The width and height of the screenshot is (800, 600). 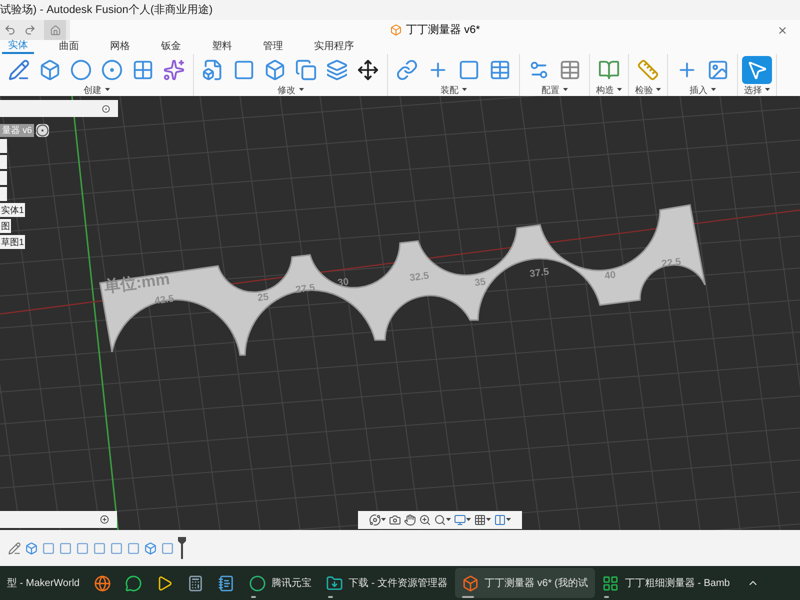 I want to click on engraved-label: 单位:mm, so click(x=137, y=283).